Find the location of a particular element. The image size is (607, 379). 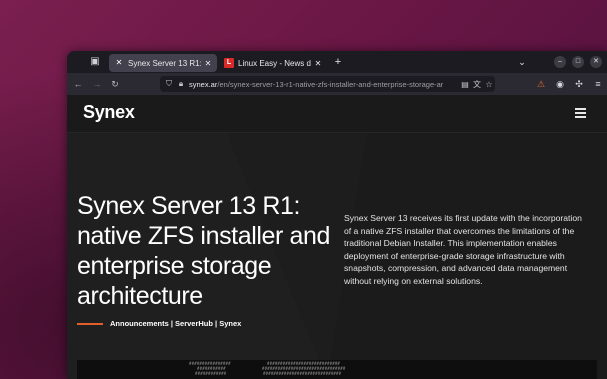

plus-icon: + is located at coordinates (338, 62).